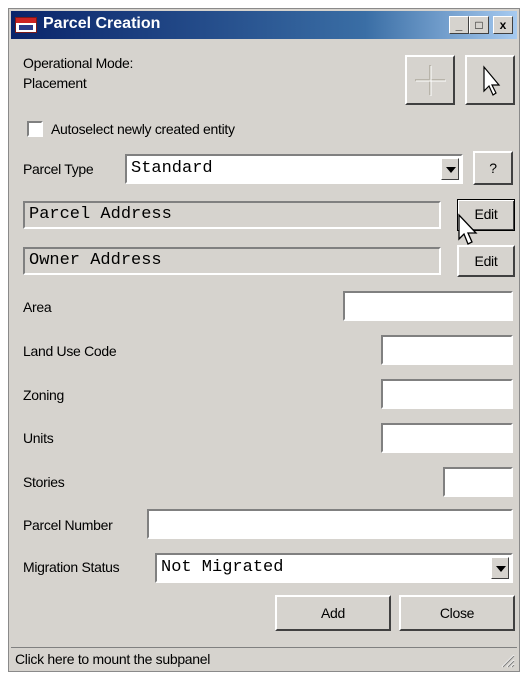 This screenshot has width=526, height=676. I want to click on zoning-label: Zoning, so click(44, 395).